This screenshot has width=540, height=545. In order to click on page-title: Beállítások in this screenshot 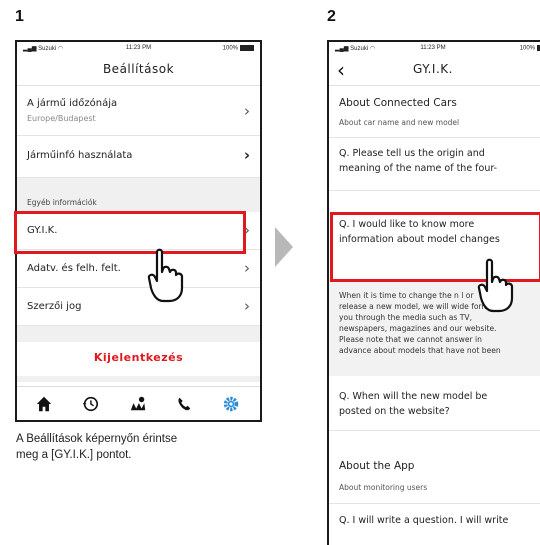, I will do `click(138, 69)`.